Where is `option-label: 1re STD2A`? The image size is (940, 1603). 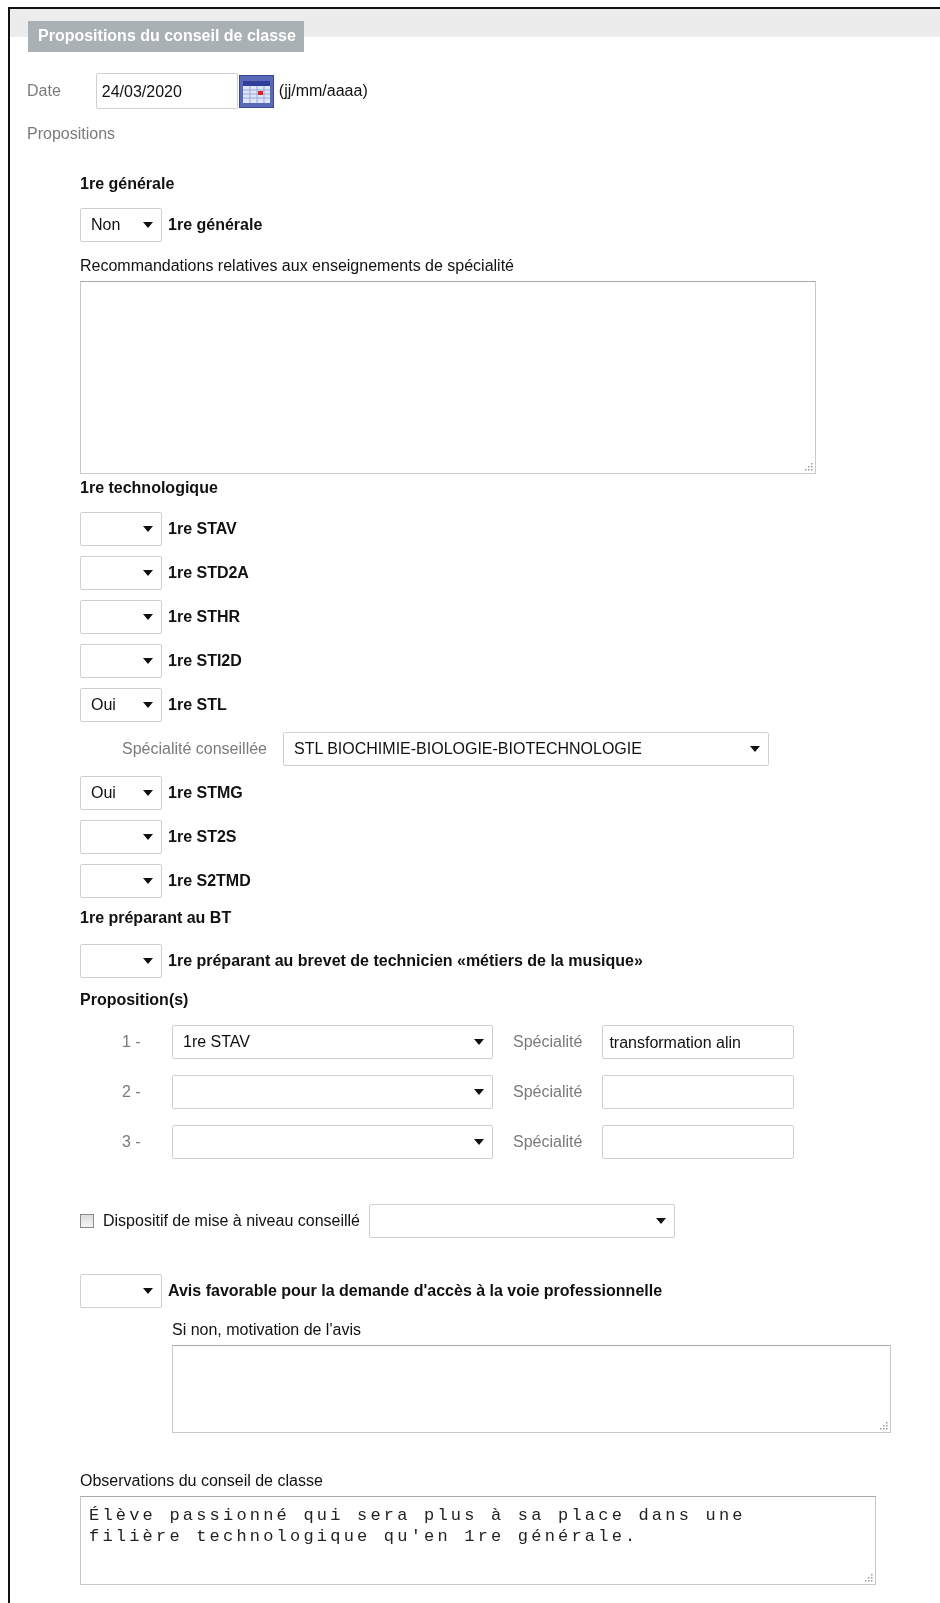 option-label: 1re STD2A is located at coordinates (208, 573).